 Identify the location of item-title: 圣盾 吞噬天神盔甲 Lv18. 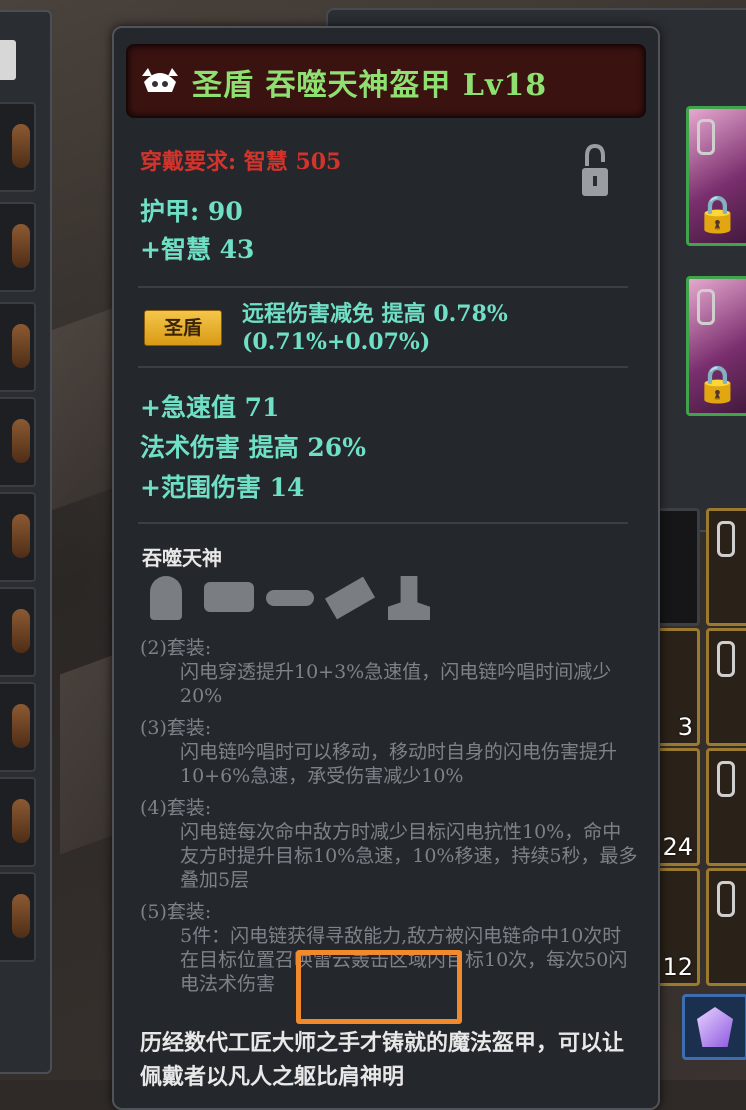
(370, 85).